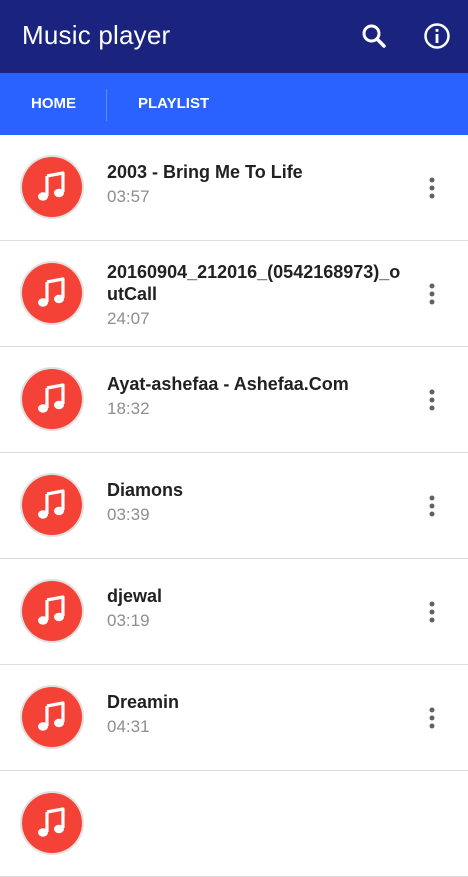  What do you see at coordinates (143, 702) in the screenshot?
I see `song-title: Dreamin` at bounding box center [143, 702].